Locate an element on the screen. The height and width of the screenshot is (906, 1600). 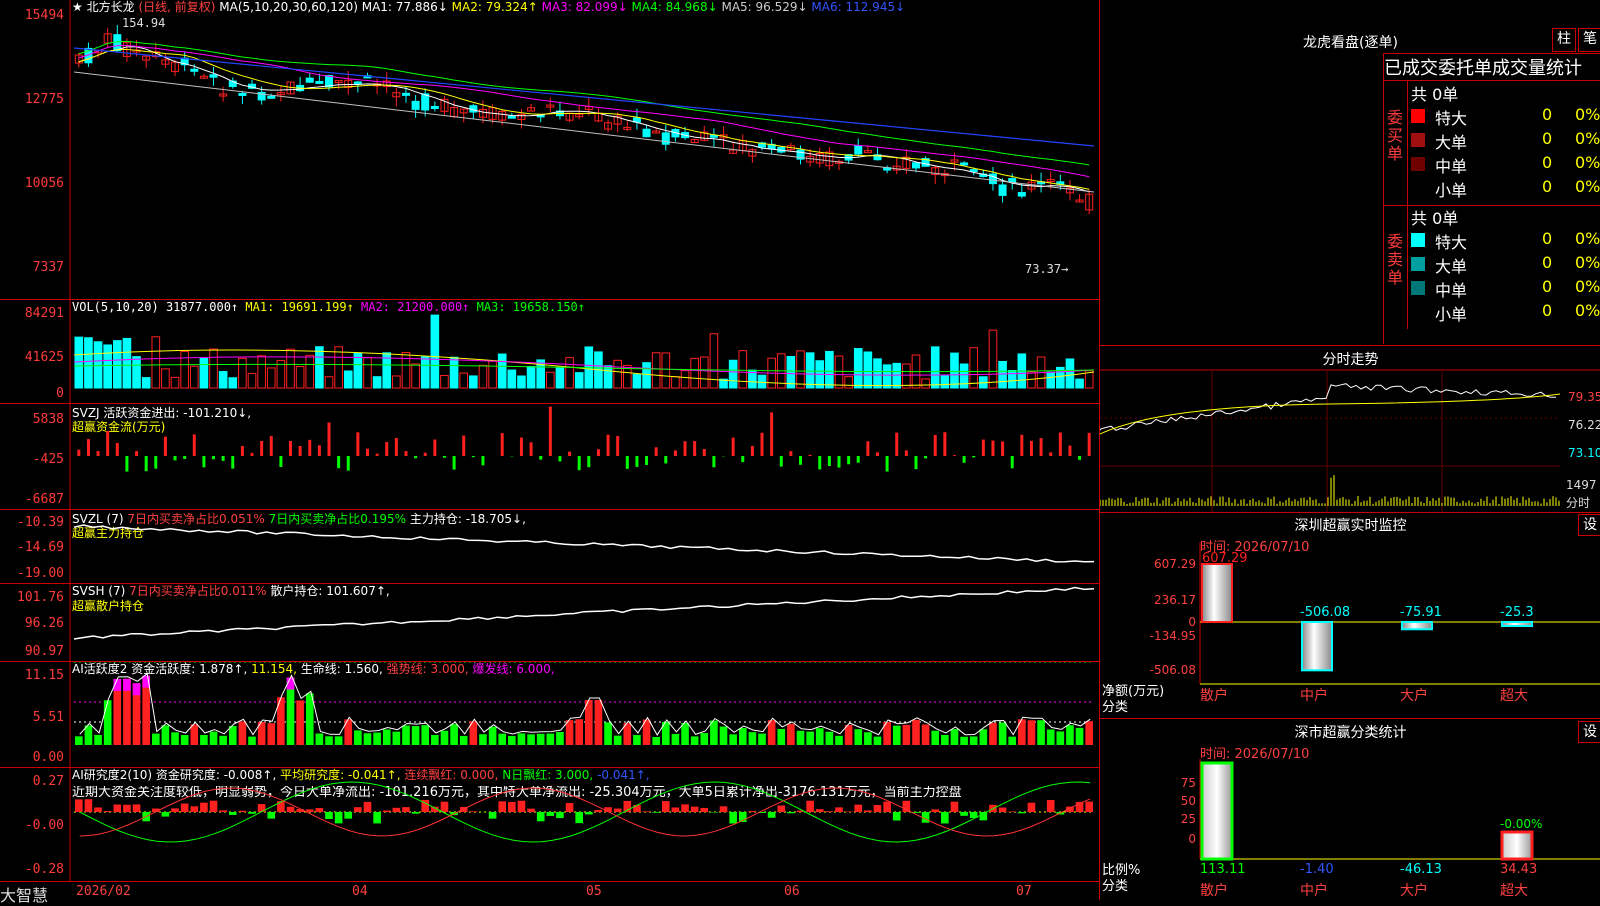
sell-total: 共 0单 is located at coordinates (1434, 217).